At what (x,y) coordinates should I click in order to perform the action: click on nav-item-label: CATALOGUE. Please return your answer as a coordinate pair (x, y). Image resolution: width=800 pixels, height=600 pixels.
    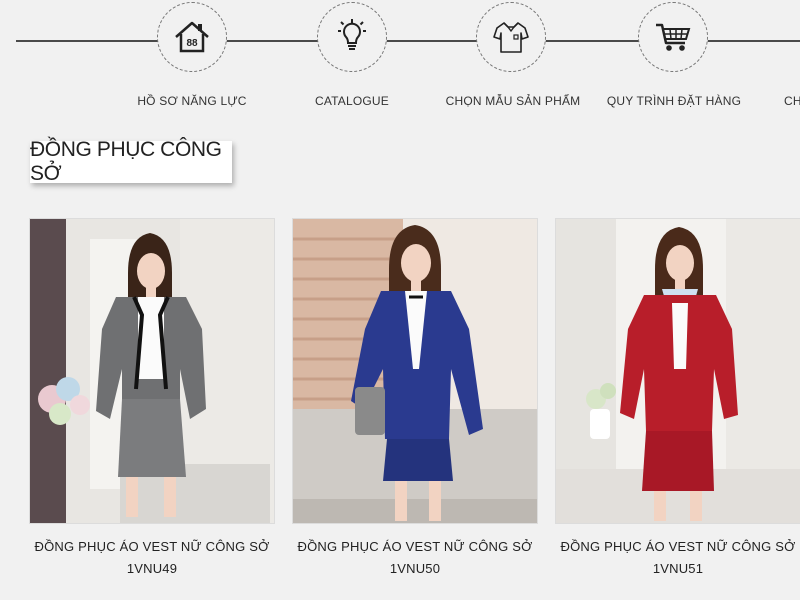
    Looking at the image, I should click on (352, 101).